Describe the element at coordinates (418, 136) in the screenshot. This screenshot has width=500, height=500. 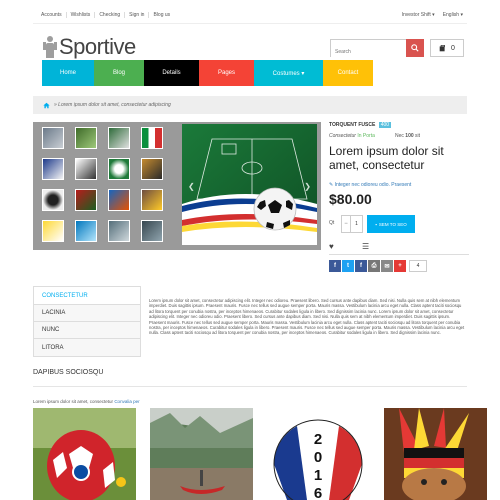
I see `stock-unit: sit` at that location.